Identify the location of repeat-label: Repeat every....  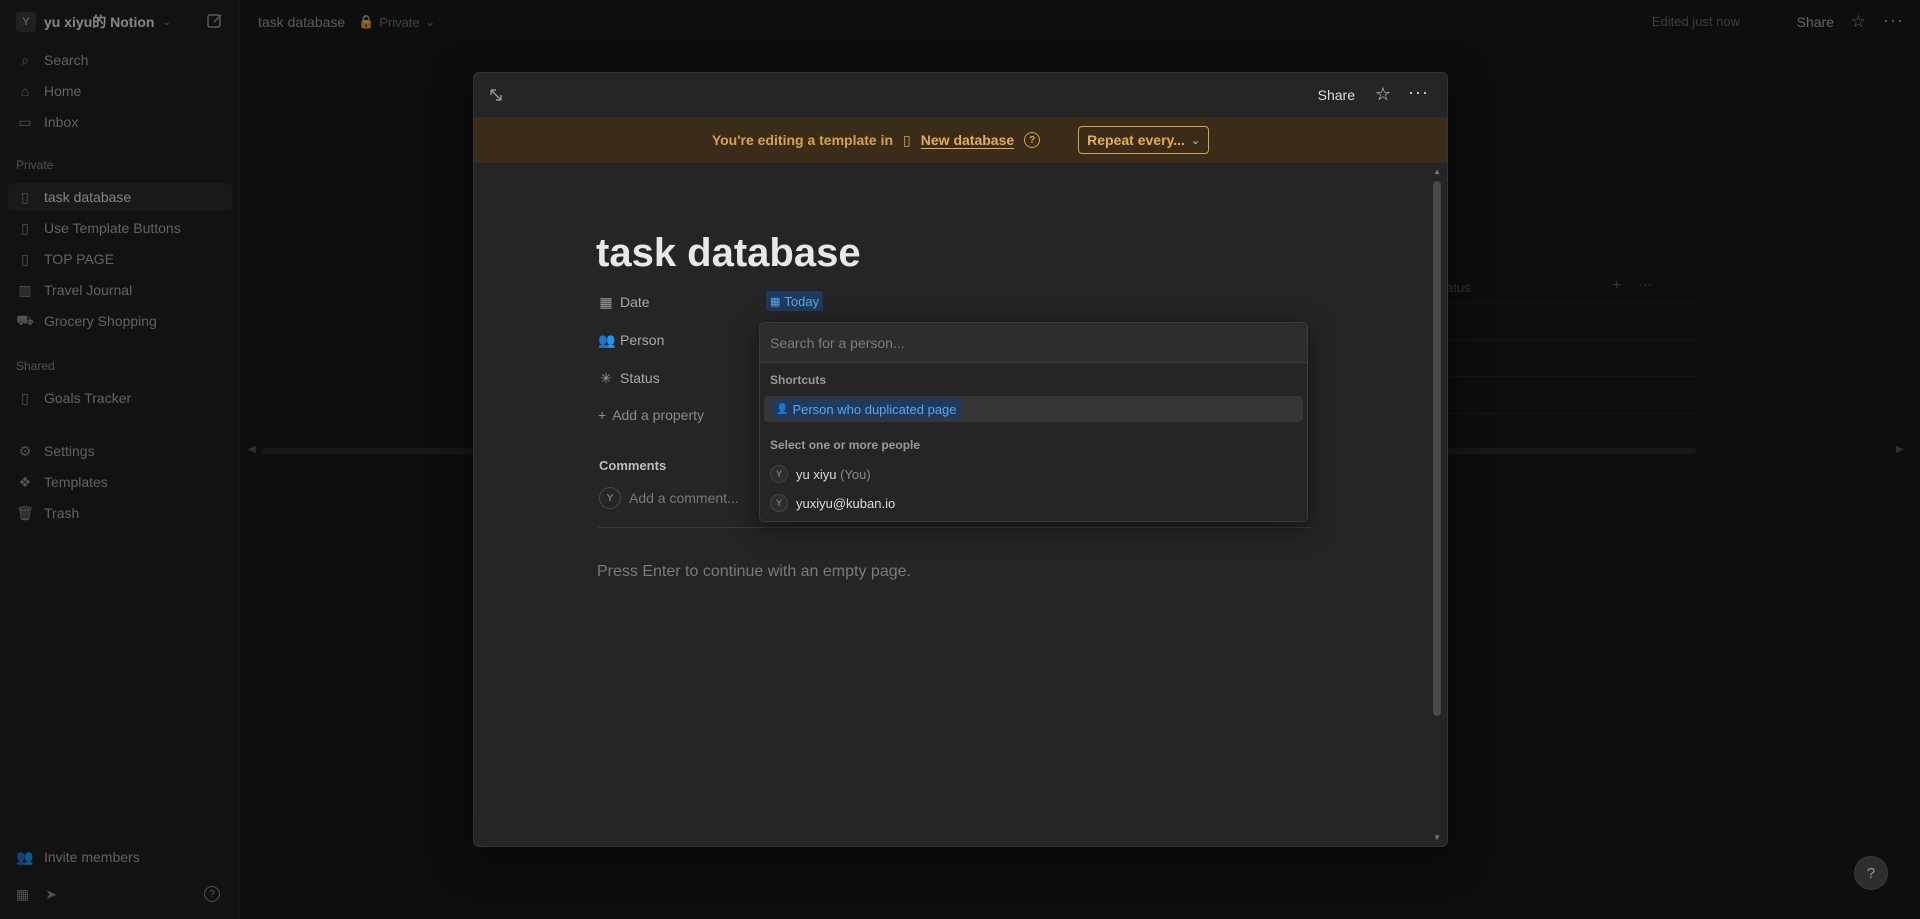
(1136, 140).